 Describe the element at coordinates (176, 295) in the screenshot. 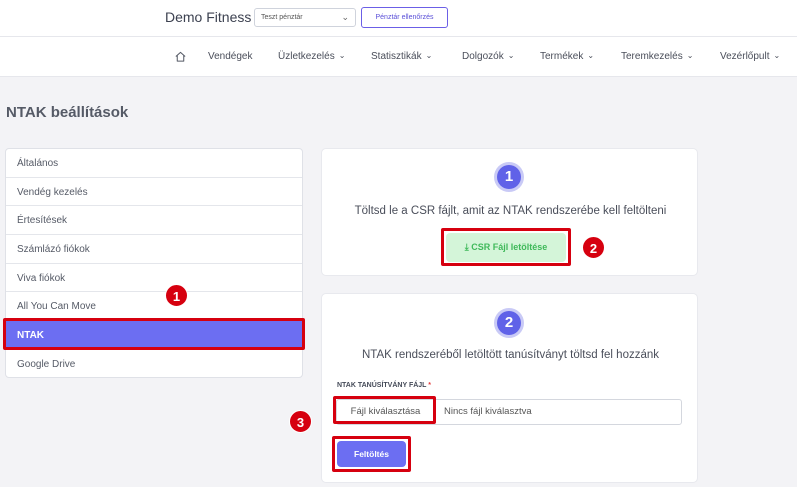

I see `annotation-badge-1: 1` at that location.